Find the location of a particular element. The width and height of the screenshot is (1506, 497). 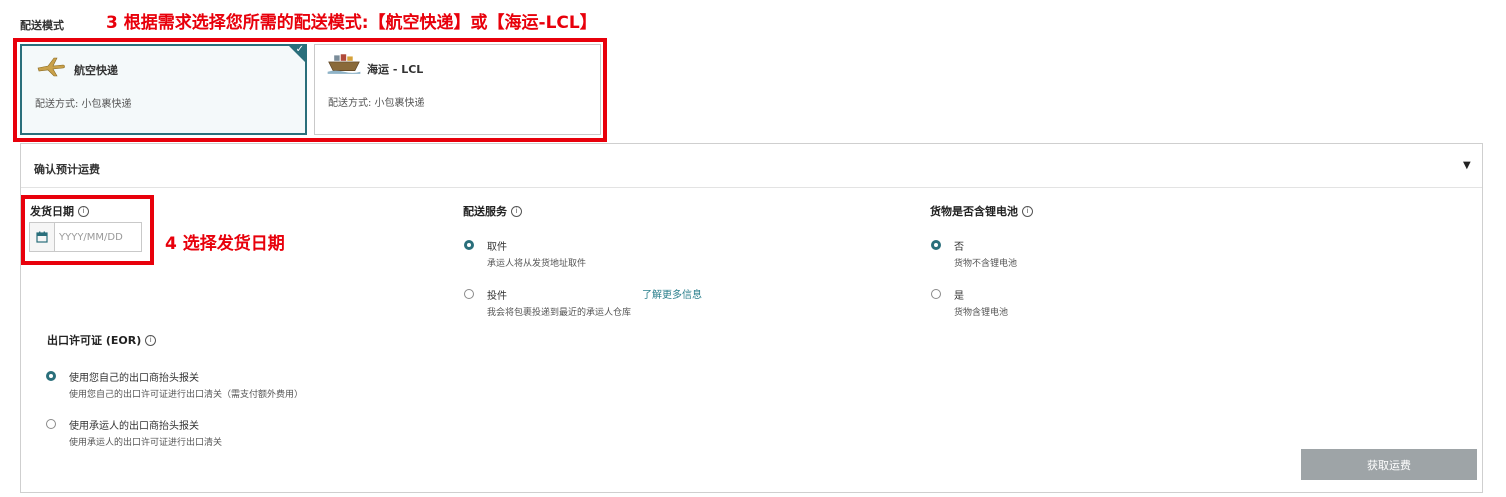

delivery-pickup-radio is located at coordinates (469, 245).